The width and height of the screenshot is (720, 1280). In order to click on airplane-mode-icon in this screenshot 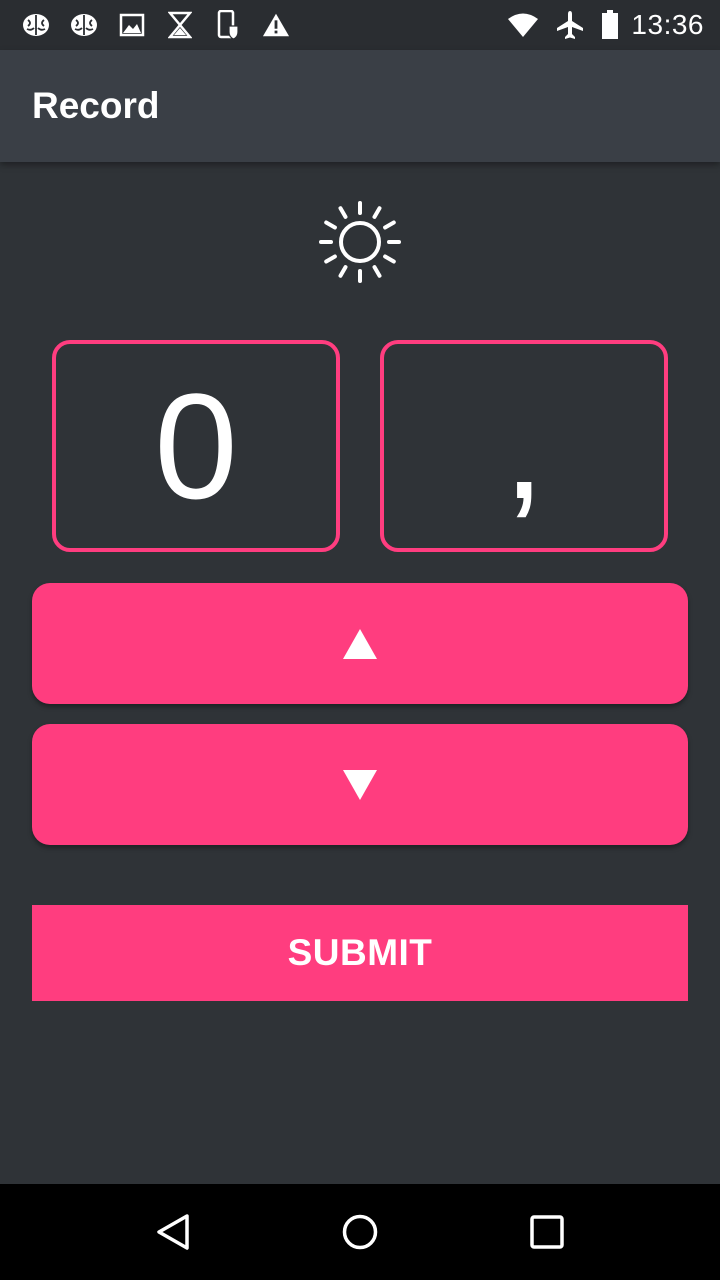, I will do `click(570, 25)`.